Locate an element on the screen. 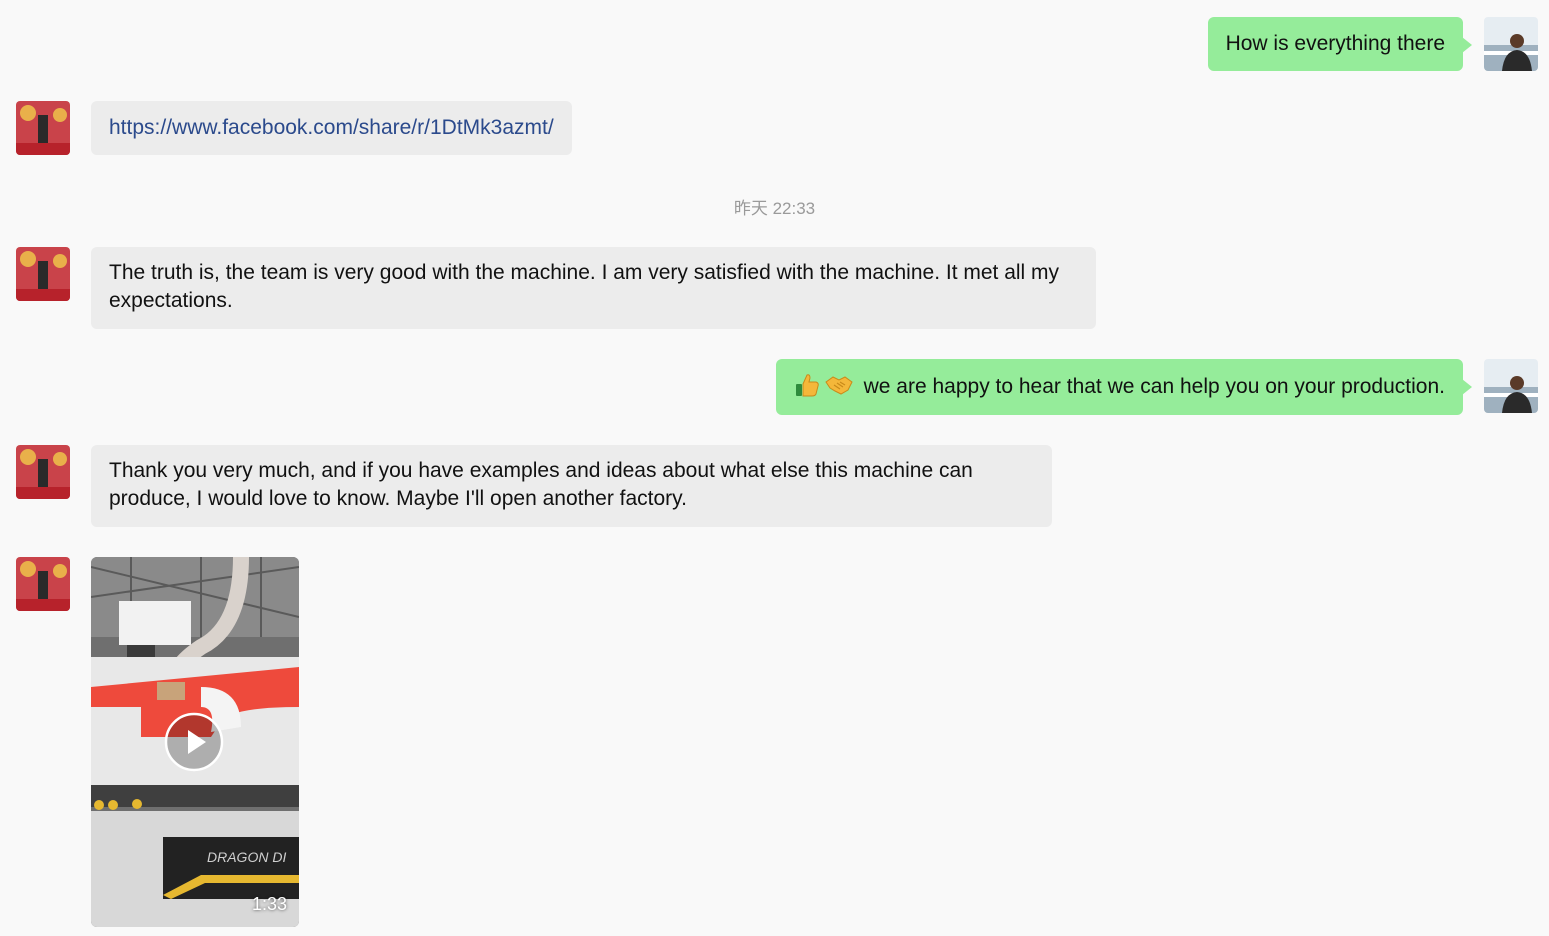  thumbs-up-icon is located at coordinates (807, 389).